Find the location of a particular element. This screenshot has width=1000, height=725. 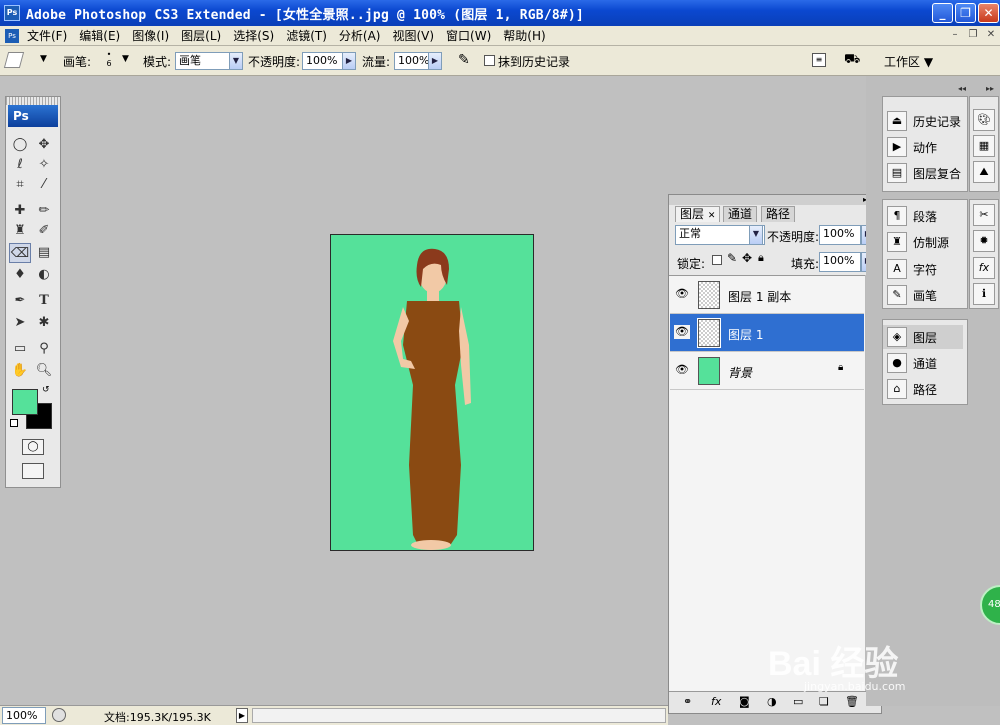

doc-restore-button: ❐ is located at coordinates (973, 35).